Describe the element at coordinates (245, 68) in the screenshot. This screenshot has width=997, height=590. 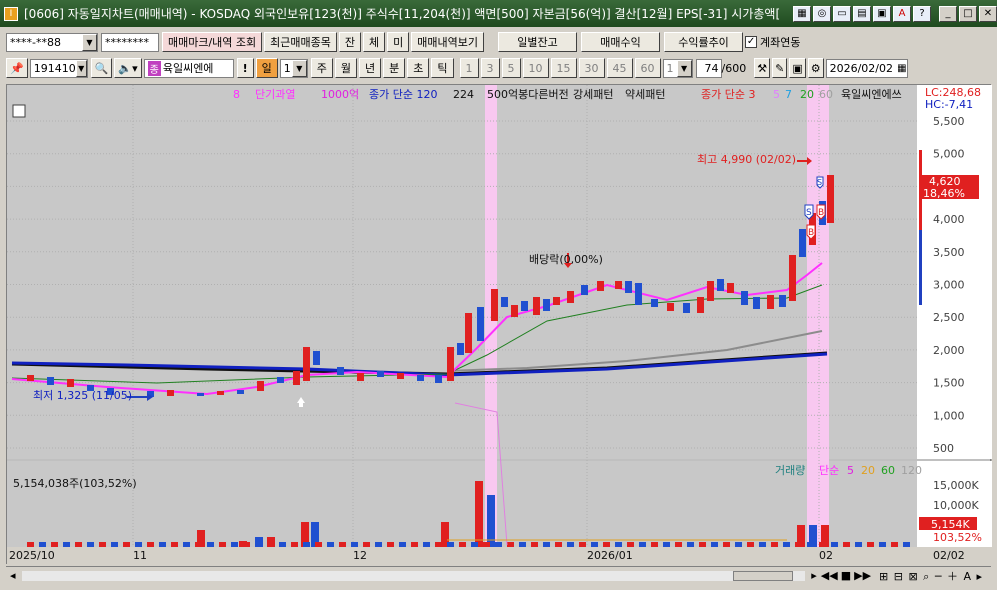
I see `alert-button: !` at that location.